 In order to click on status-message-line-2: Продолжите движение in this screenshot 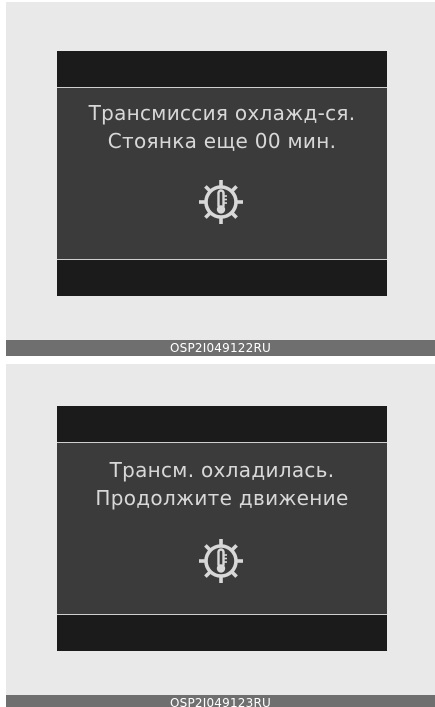, I will do `click(222, 498)`.